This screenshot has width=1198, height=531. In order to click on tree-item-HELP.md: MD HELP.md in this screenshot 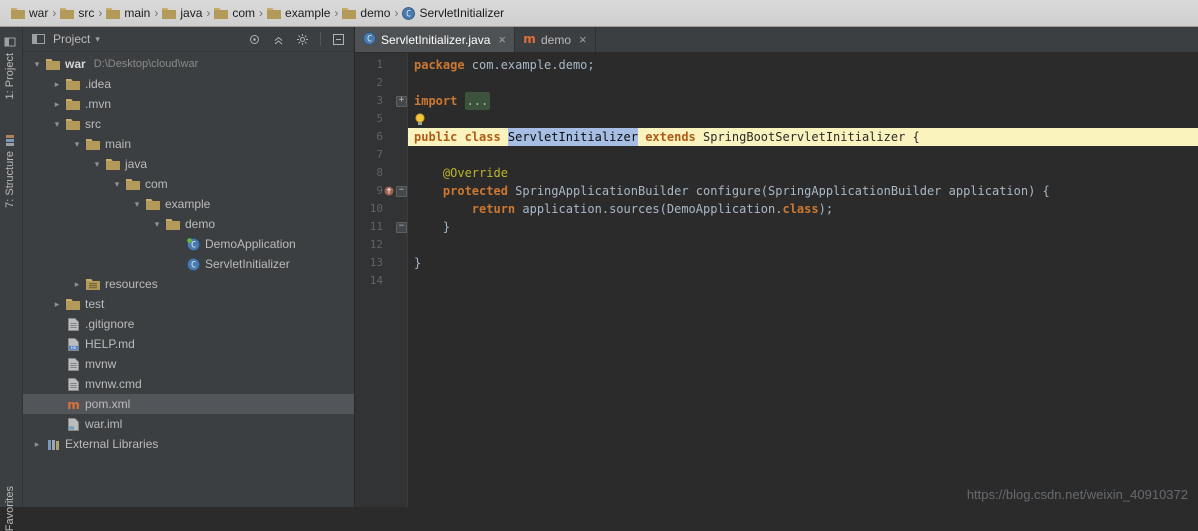, I will do `click(188, 344)`.